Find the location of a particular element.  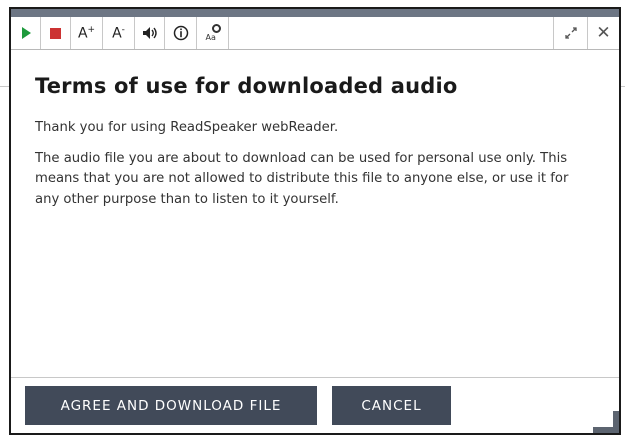

dialog-top-bar is located at coordinates (315, 13).